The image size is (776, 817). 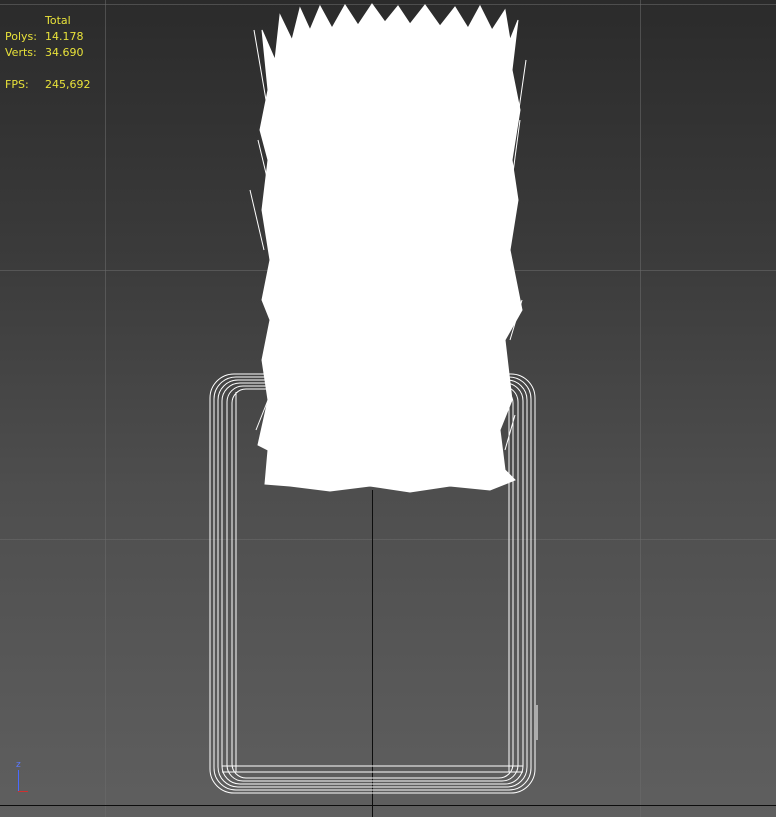 What do you see at coordinates (21, 36) in the screenshot?
I see `stats-label: Polys:` at bounding box center [21, 36].